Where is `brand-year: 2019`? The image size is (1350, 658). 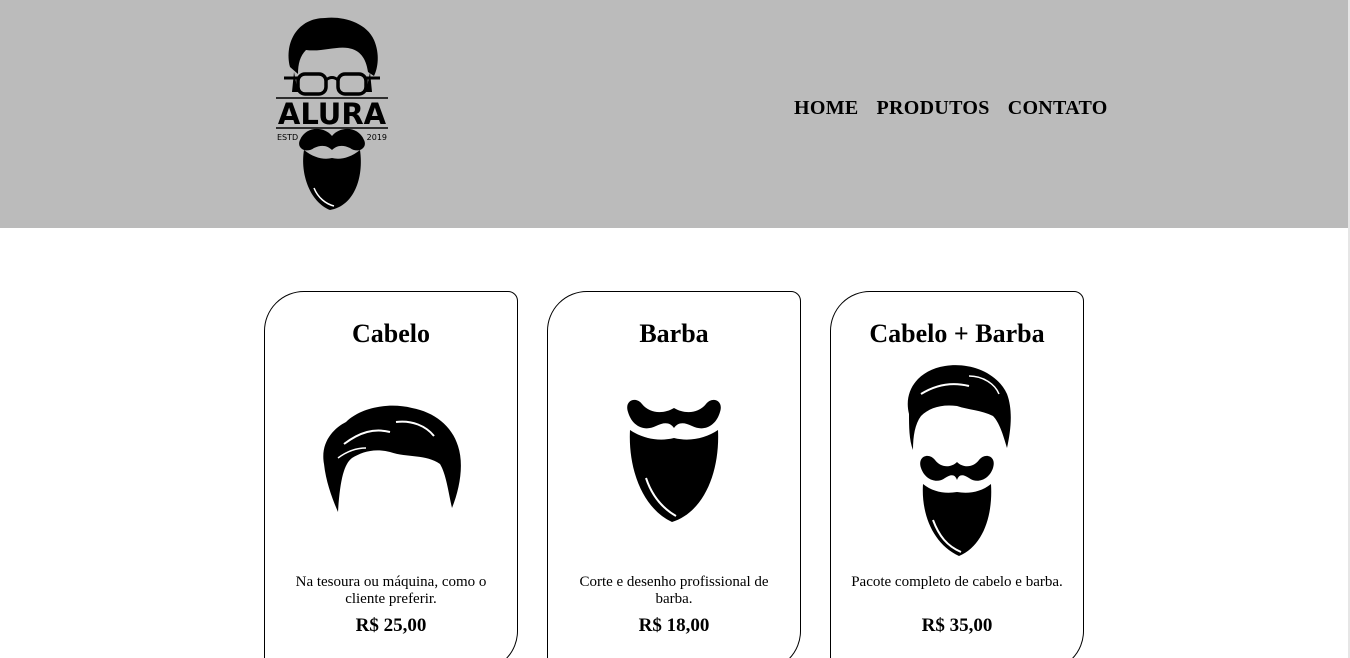
brand-year: 2019 is located at coordinates (377, 137).